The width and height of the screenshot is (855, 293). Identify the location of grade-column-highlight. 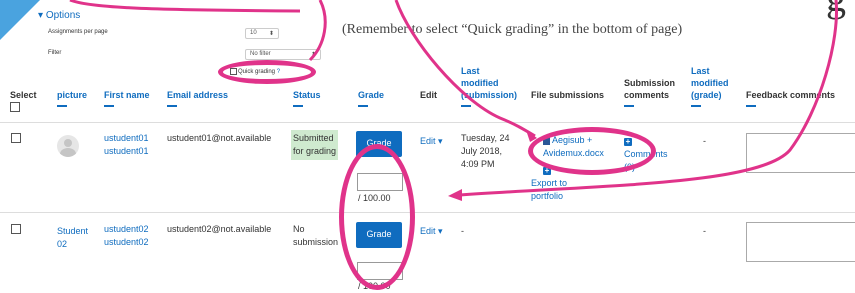
(377, 217).